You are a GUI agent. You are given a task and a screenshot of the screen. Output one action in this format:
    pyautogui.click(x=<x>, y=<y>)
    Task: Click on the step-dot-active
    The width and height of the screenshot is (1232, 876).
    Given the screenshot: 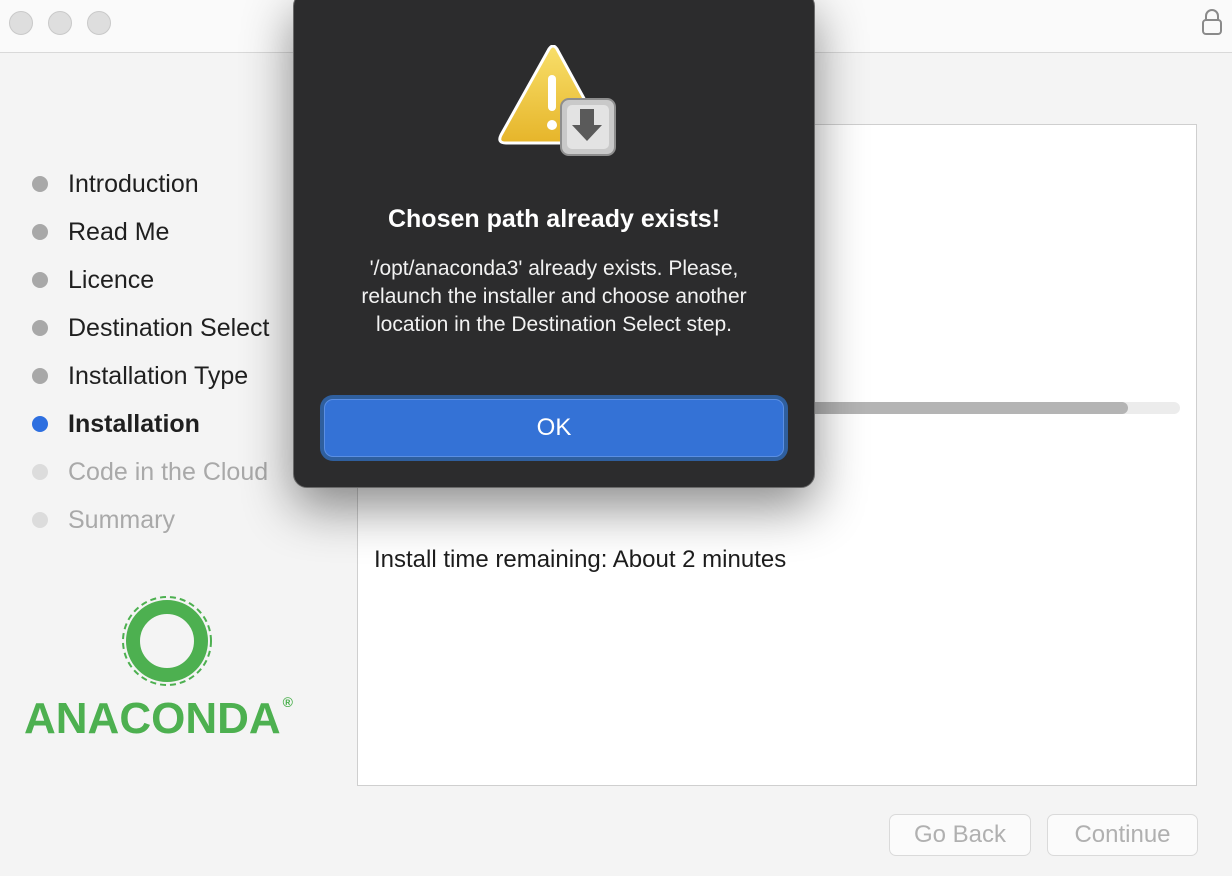 What is the action you would take?
    pyautogui.click(x=40, y=424)
    